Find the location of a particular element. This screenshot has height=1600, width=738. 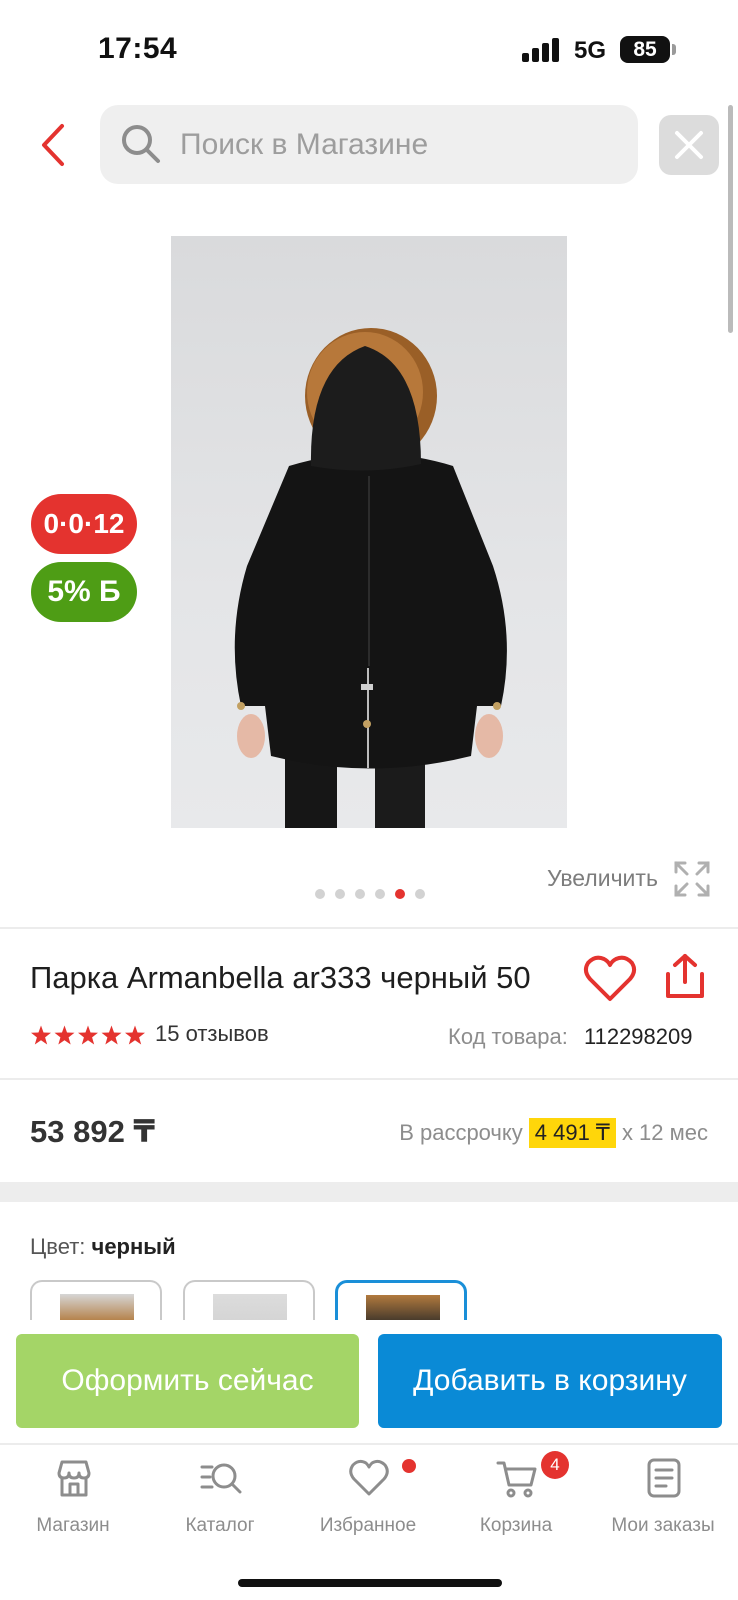

nav-label: Избранное is located at coordinates (368, 1525).